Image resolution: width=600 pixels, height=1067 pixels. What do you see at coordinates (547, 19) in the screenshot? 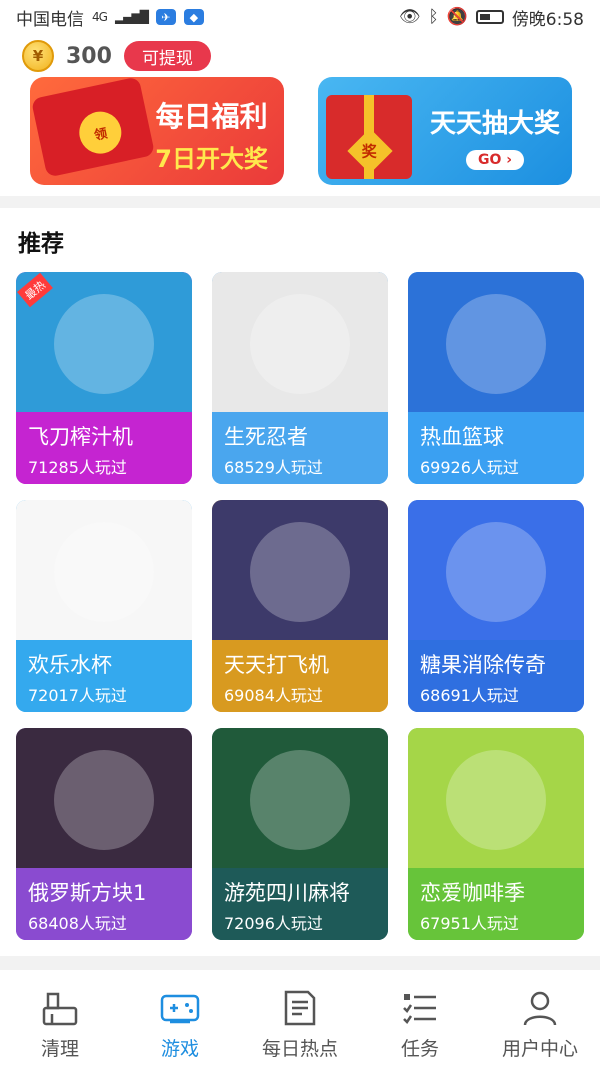
I see `clock: 傍晚6:58` at bounding box center [547, 19].